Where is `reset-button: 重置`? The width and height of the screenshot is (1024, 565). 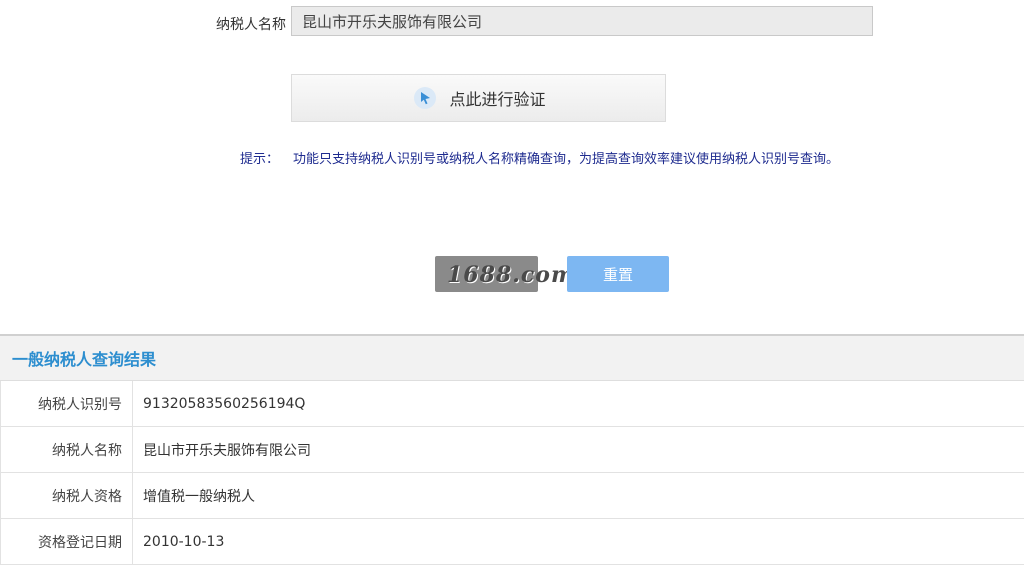
reset-button: 重置 is located at coordinates (618, 274).